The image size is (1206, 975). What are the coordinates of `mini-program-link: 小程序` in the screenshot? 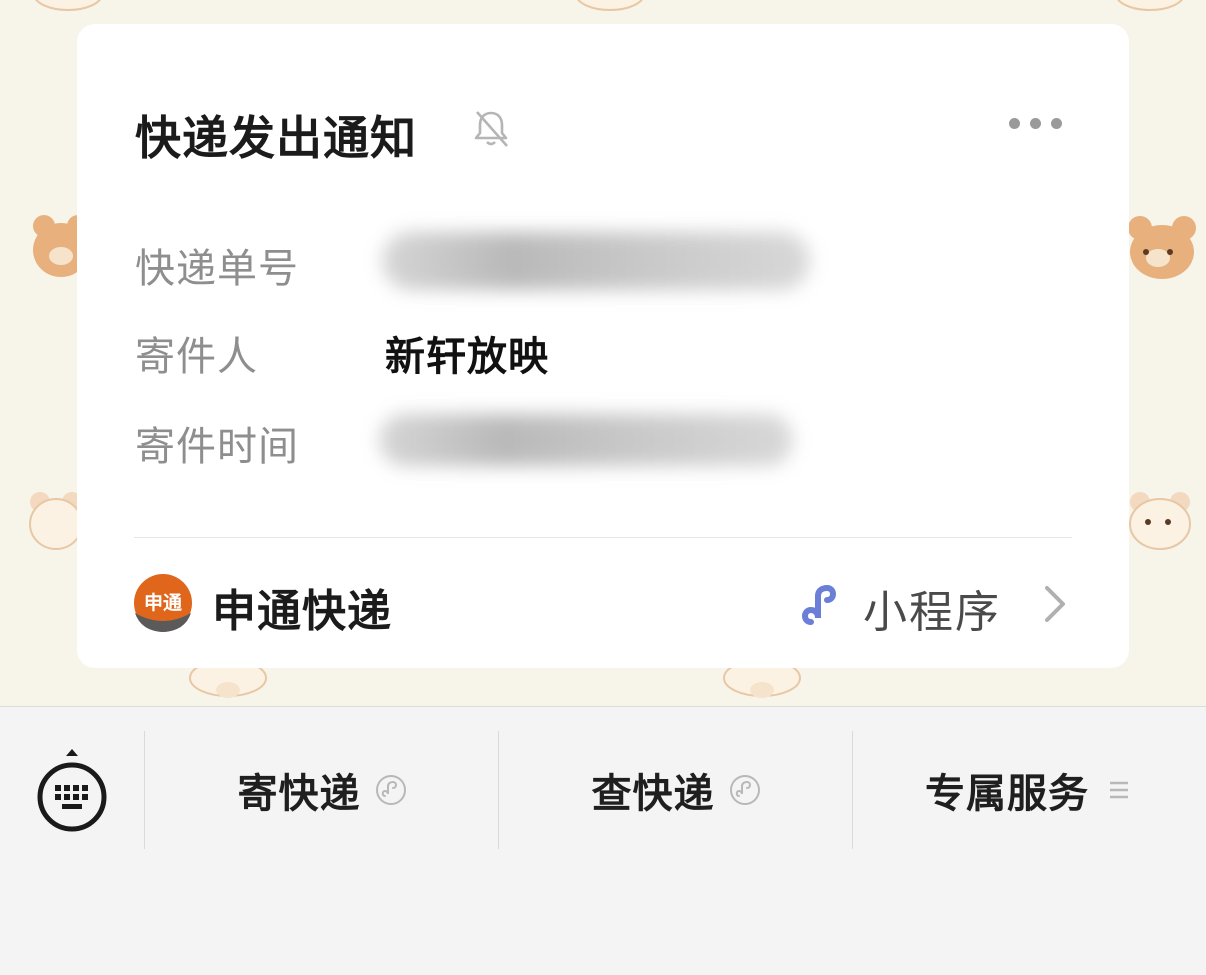 It's located at (932, 604).